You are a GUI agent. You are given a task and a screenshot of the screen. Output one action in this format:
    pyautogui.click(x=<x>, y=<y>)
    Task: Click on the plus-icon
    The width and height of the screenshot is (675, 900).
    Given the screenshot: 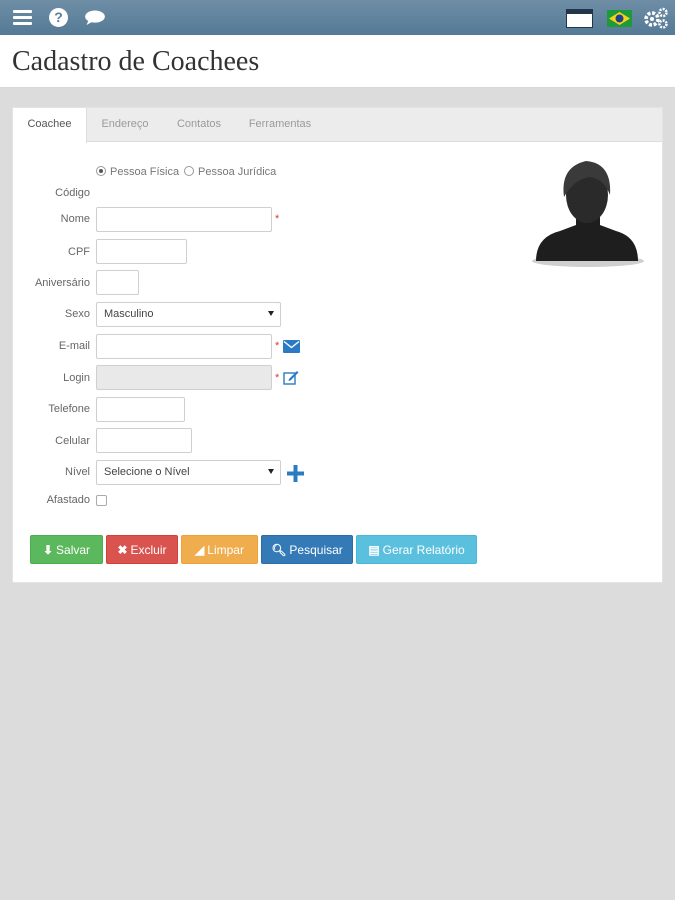 What is the action you would take?
    pyautogui.click(x=295, y=473)
    